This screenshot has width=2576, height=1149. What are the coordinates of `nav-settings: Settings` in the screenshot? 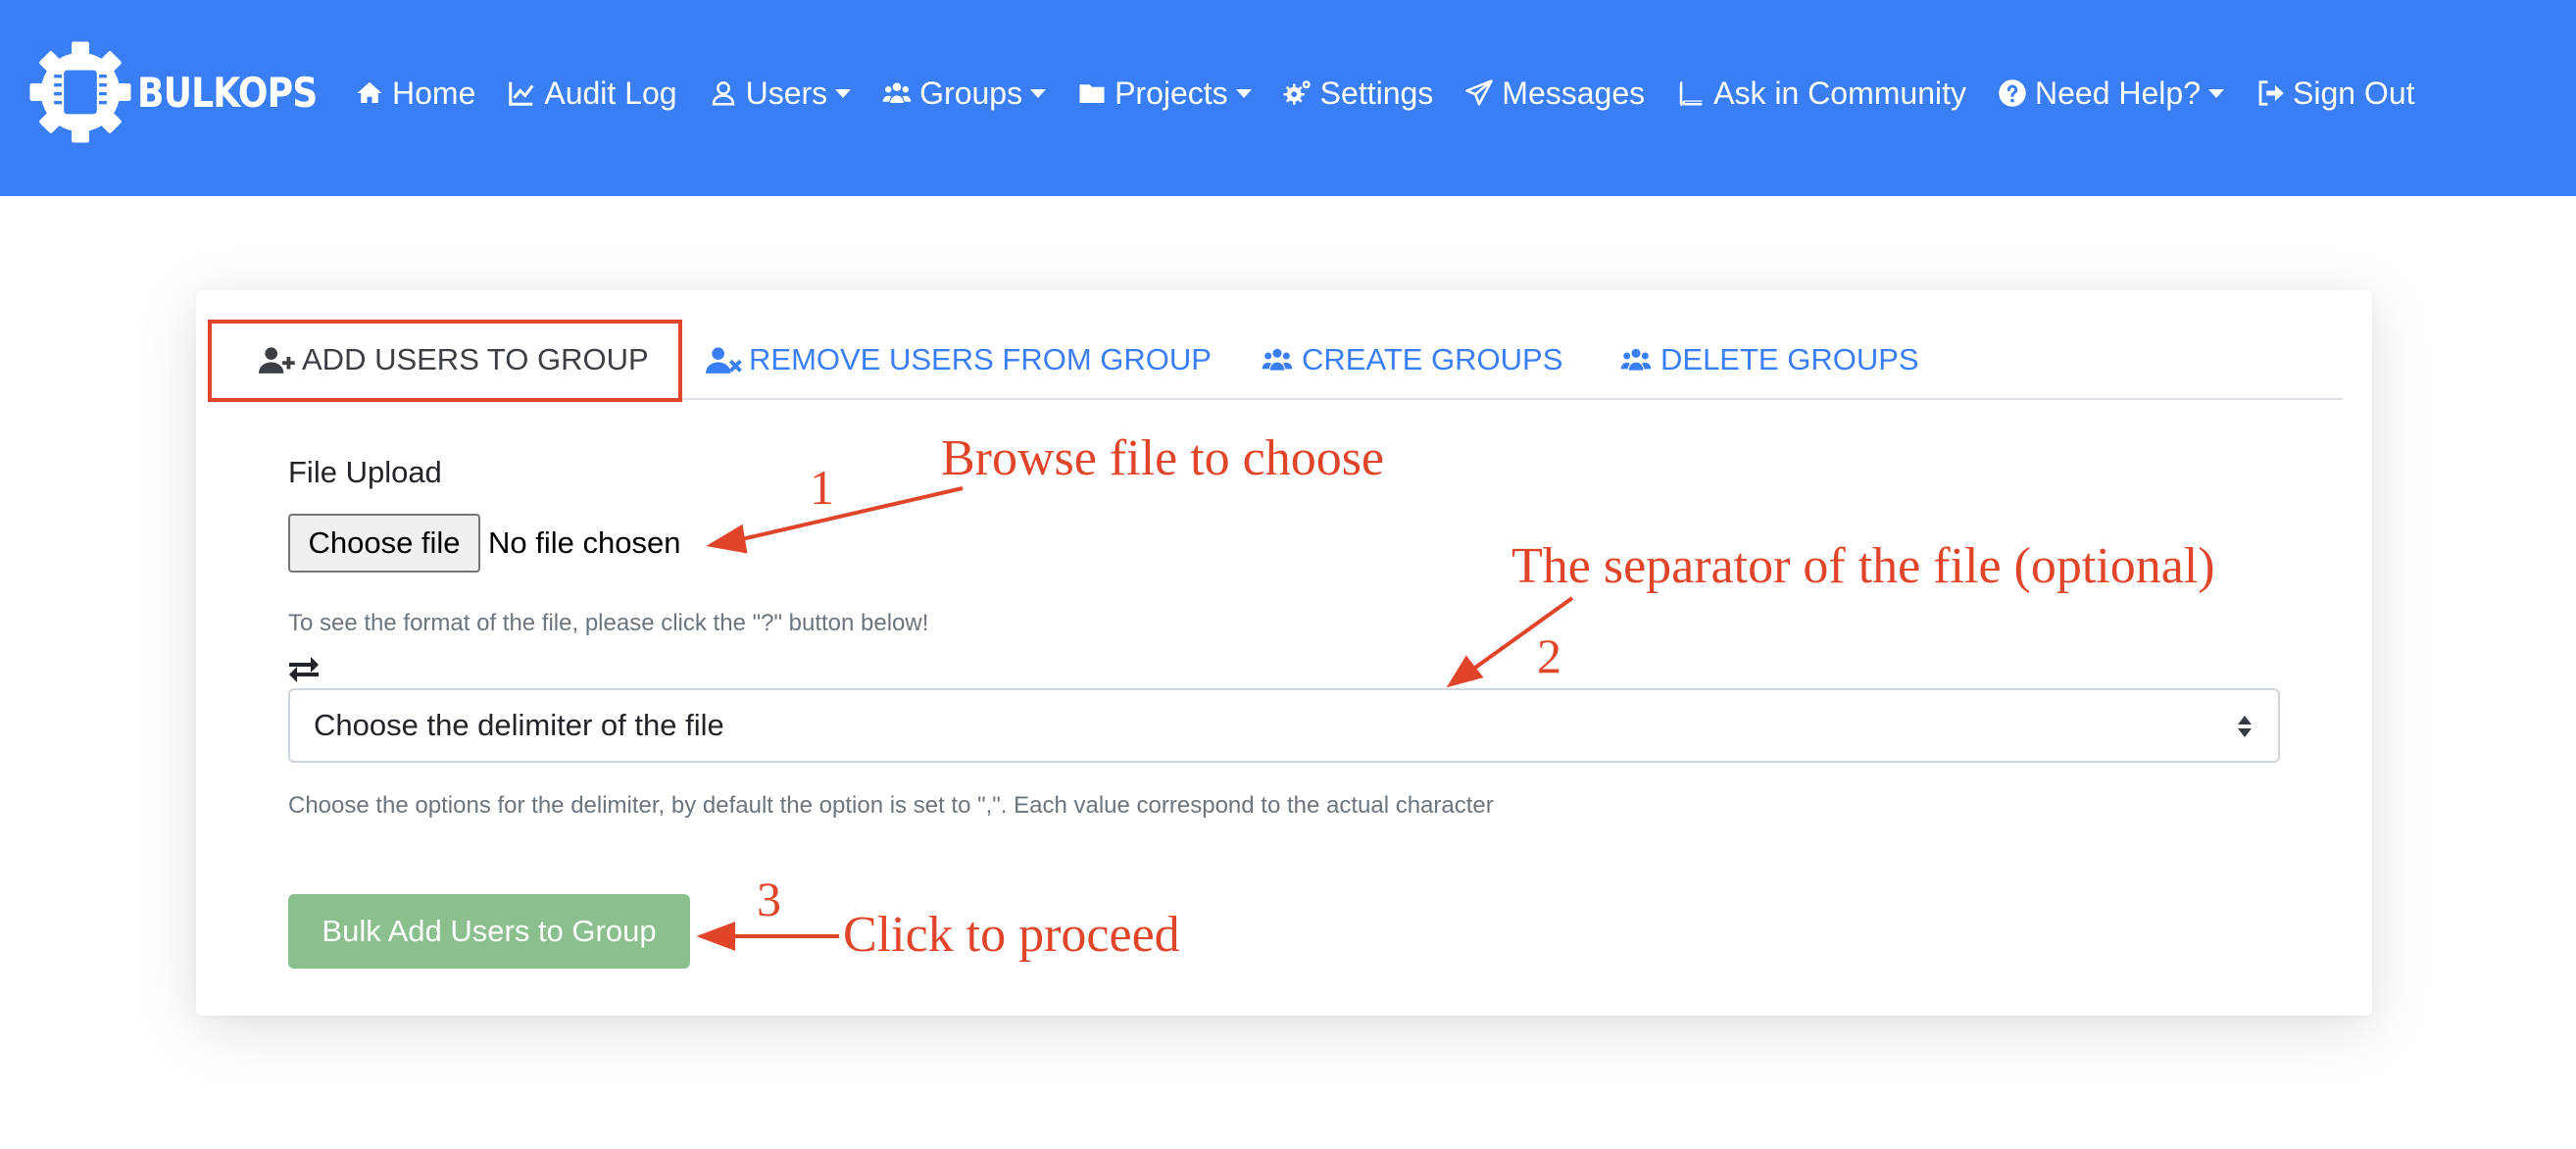 It's located at (1358, 93).